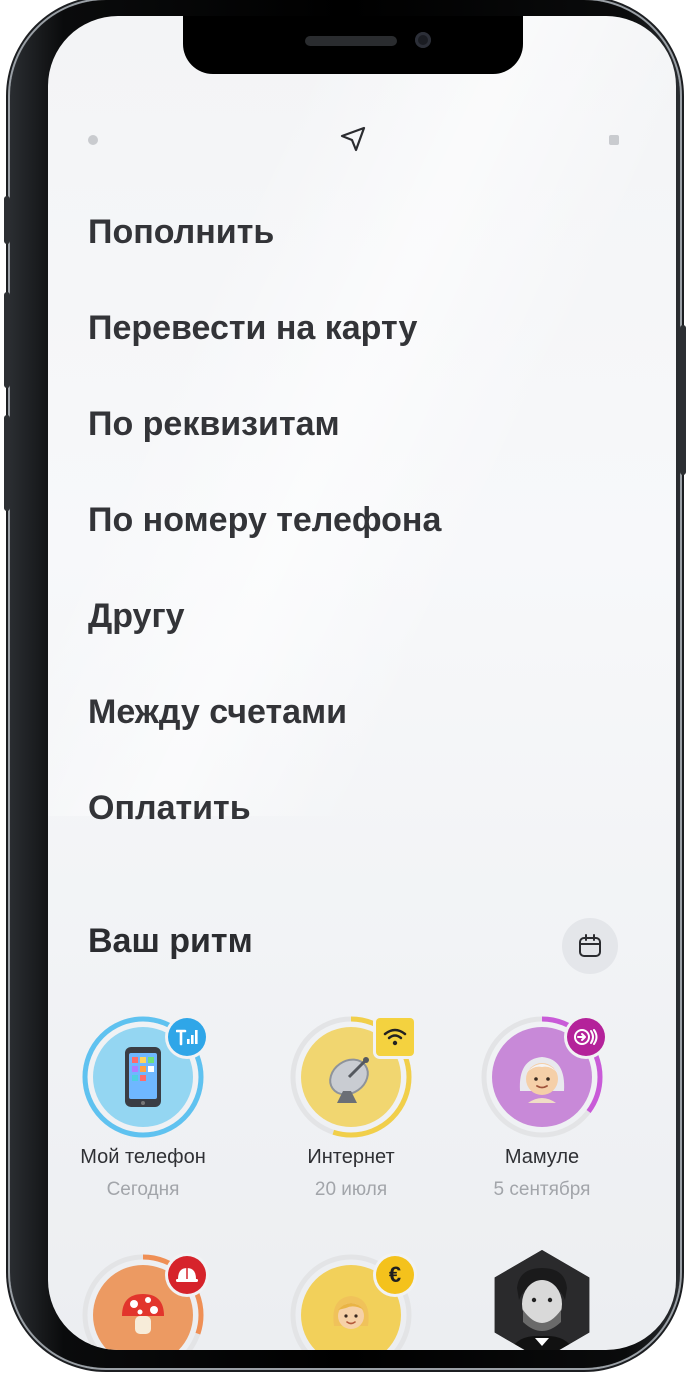 This screenshot has width=688, height=1375. I want to click on mushroom-icon, so click(143, 1314).